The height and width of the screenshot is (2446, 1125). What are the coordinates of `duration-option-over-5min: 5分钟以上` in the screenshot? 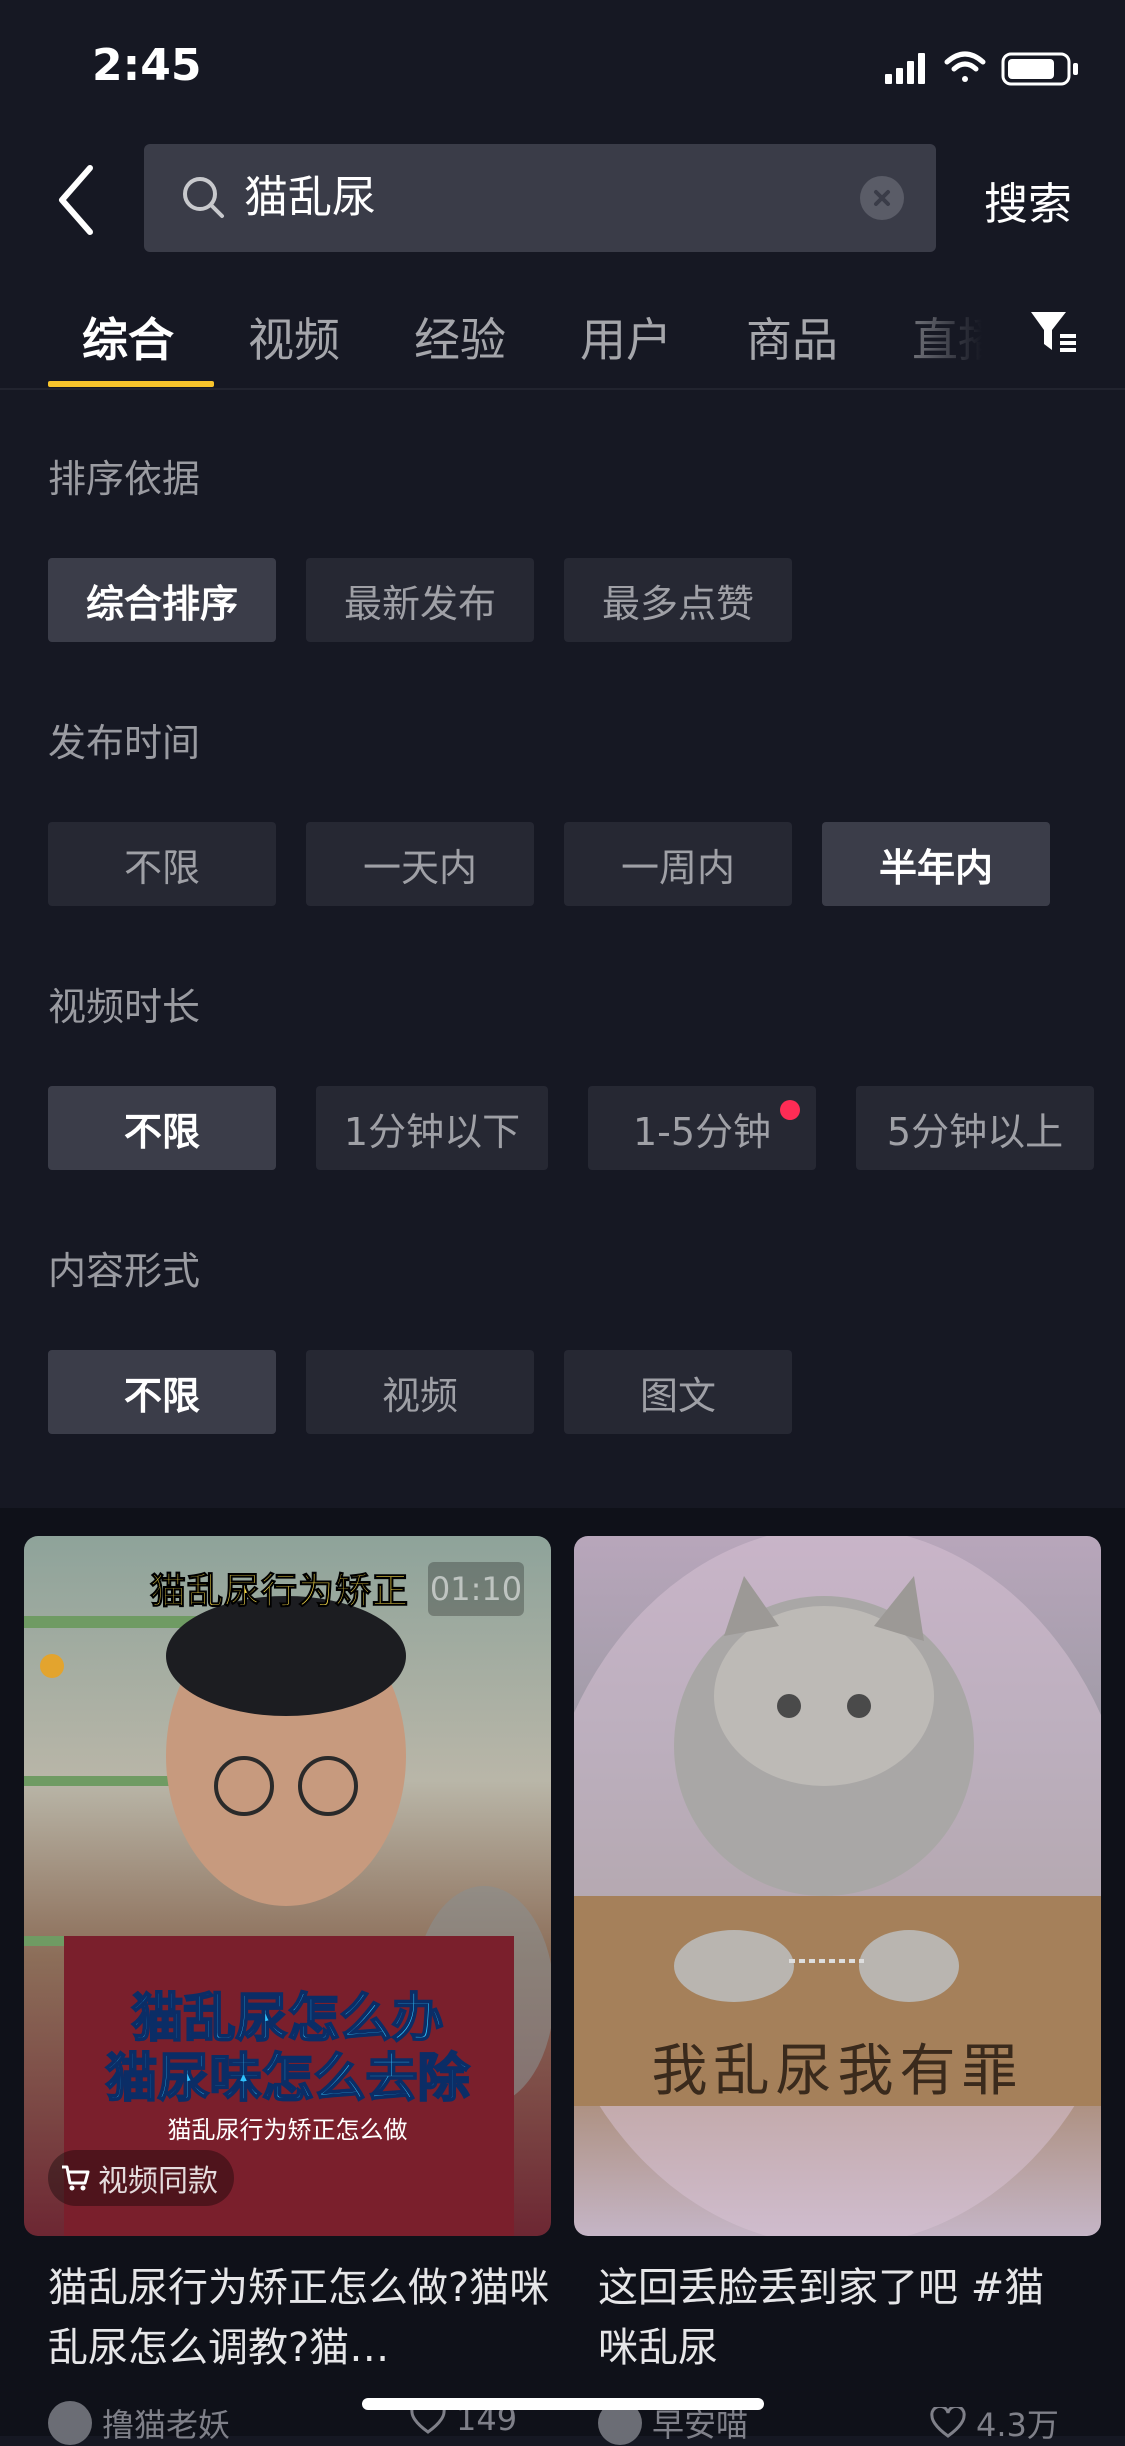 It's located at (975, 1128).